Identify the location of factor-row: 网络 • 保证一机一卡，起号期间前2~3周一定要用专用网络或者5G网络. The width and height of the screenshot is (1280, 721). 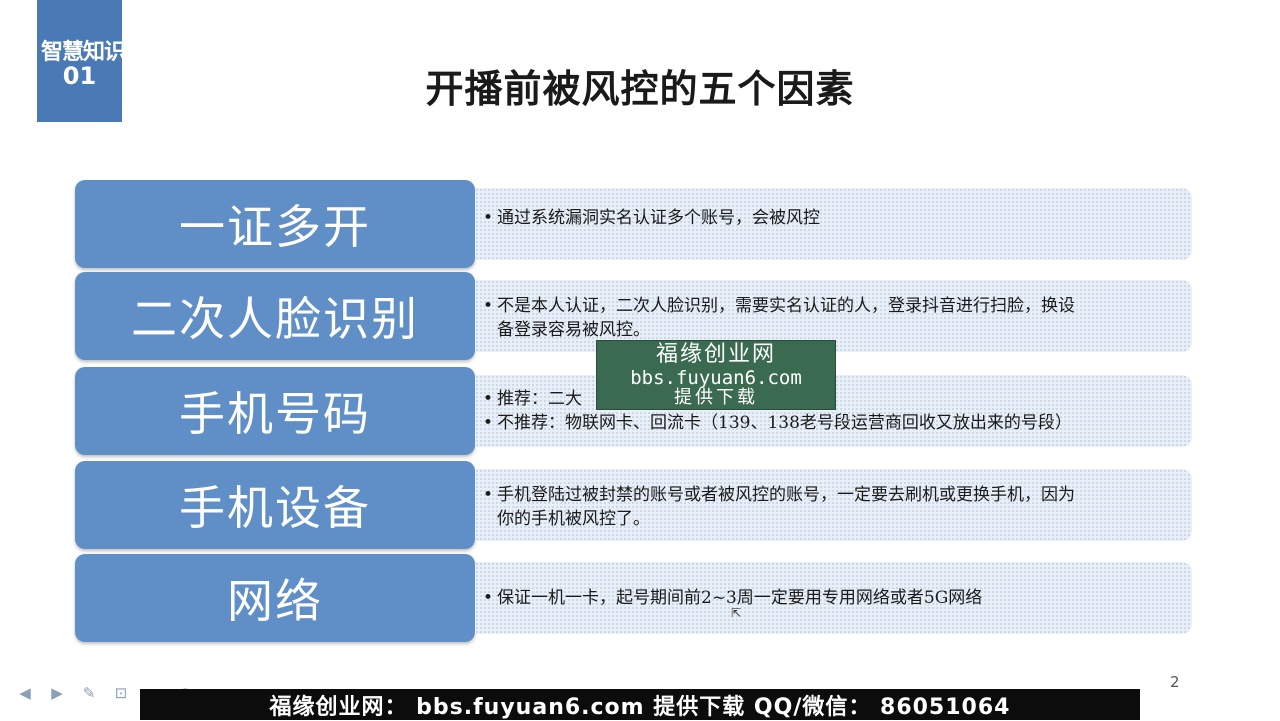
(633, 598).